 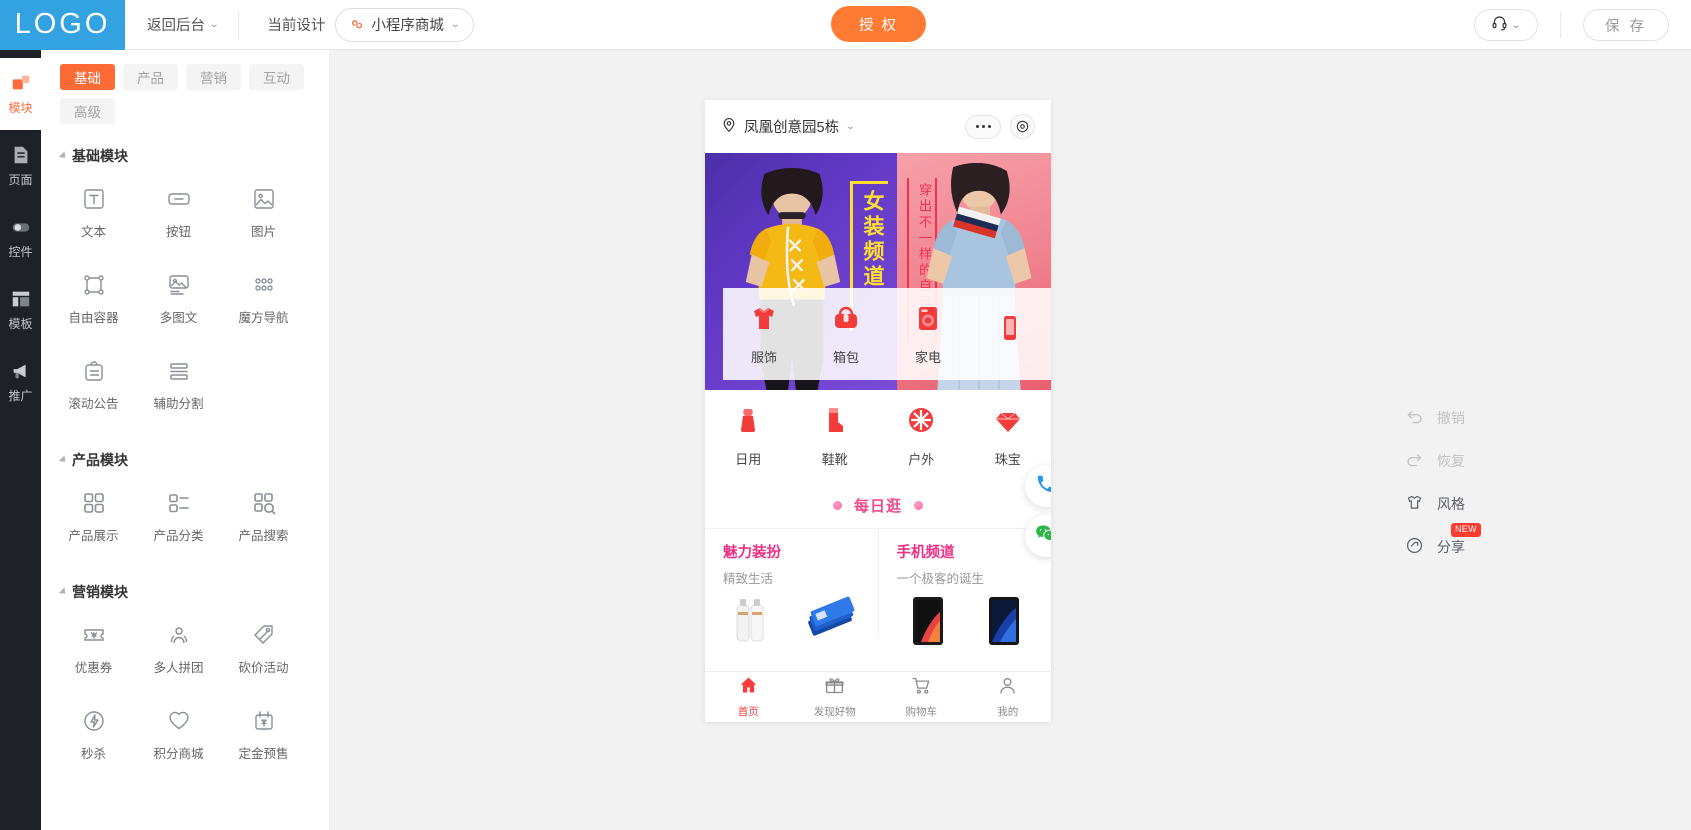 What do you see at coordinates (100, 460) in the screenshot?
I see `group-title: 产品模块` at bounding box center [100, 460].